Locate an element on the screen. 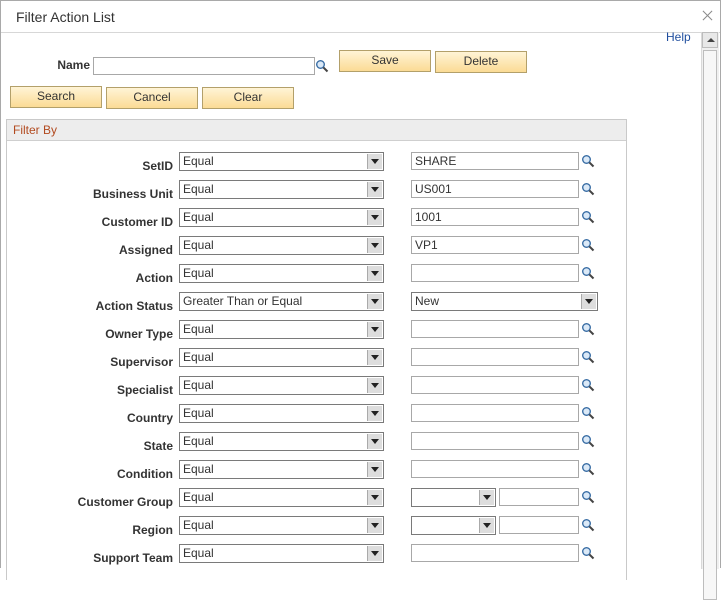 Image resolution: width=721 pixels, height=600 pixels. filter-row-label: Support Team is located at coordinates (133, 558).